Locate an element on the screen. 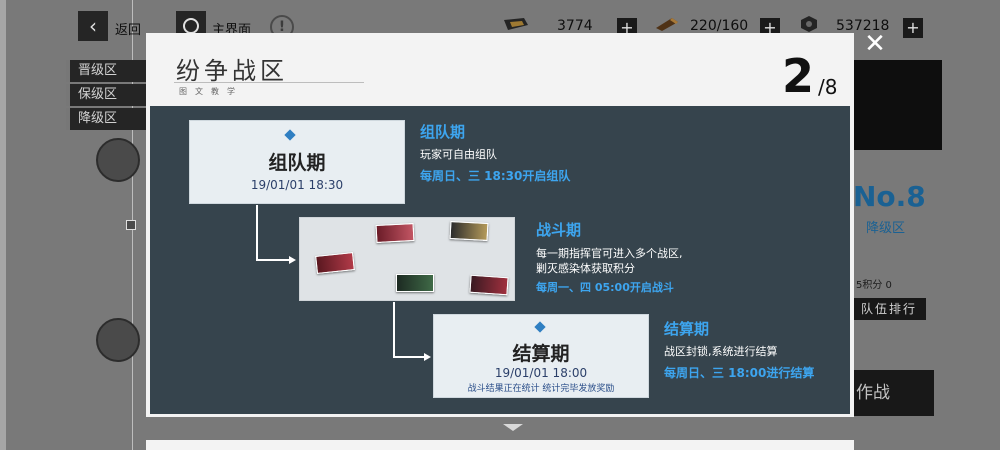 This screenshot has width=1000, height=450. battle-phase-desc: 每一期指挥官可进入多个战区, is located at coordinates (609, 253).